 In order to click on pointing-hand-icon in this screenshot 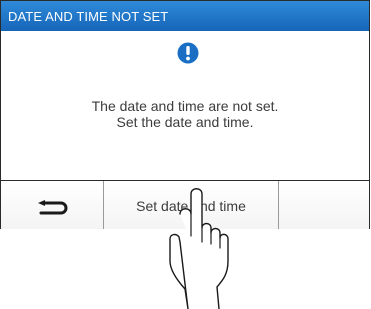, I will do `click(199, 248)`.